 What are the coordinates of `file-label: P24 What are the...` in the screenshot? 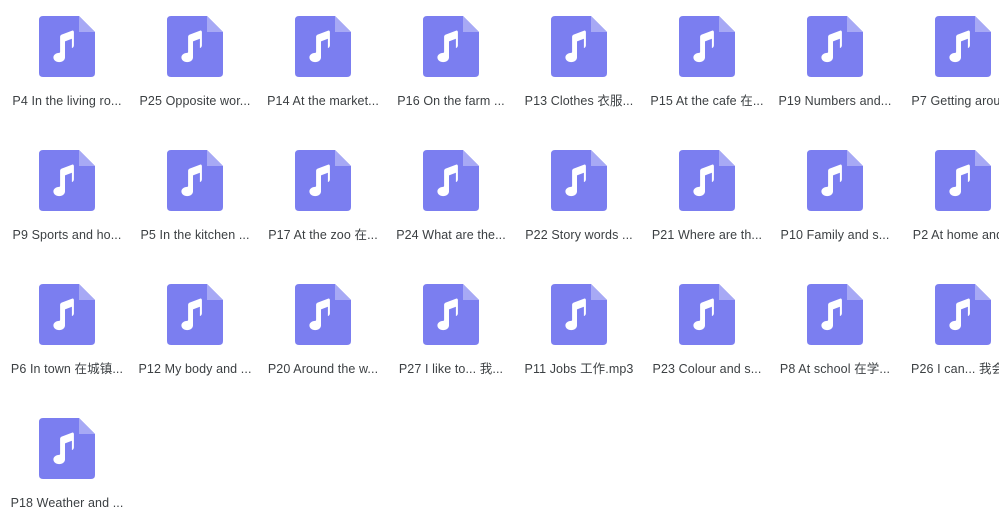 It's located at (451, 235).